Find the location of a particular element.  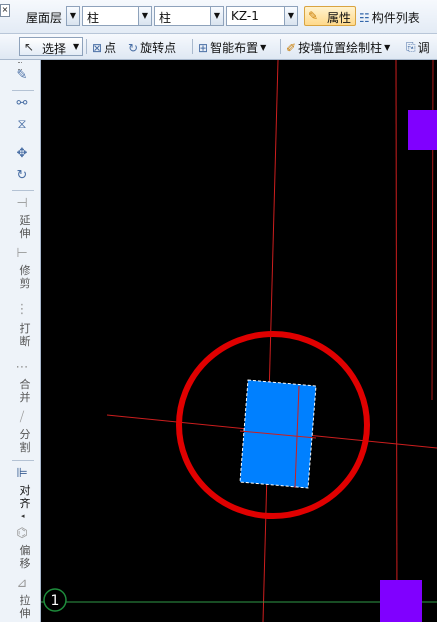

stretch-label: 拉伸 is located at coordinates (25, 607).